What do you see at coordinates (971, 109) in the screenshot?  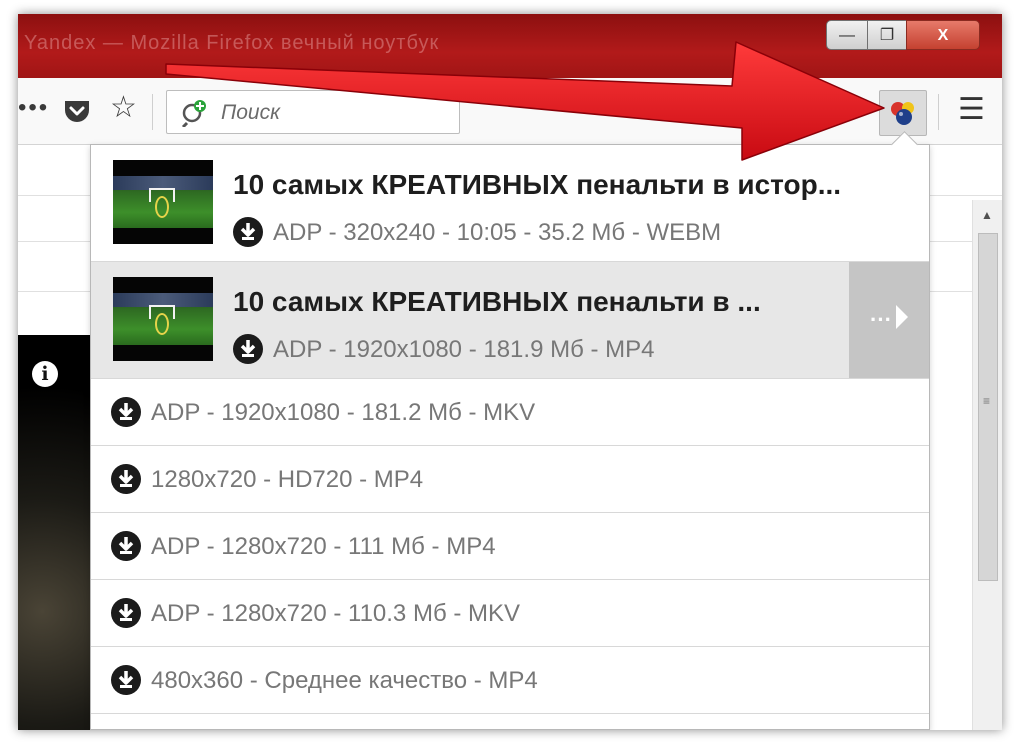 I see `menu-icon: ☰` at bounding box center [971, 109].